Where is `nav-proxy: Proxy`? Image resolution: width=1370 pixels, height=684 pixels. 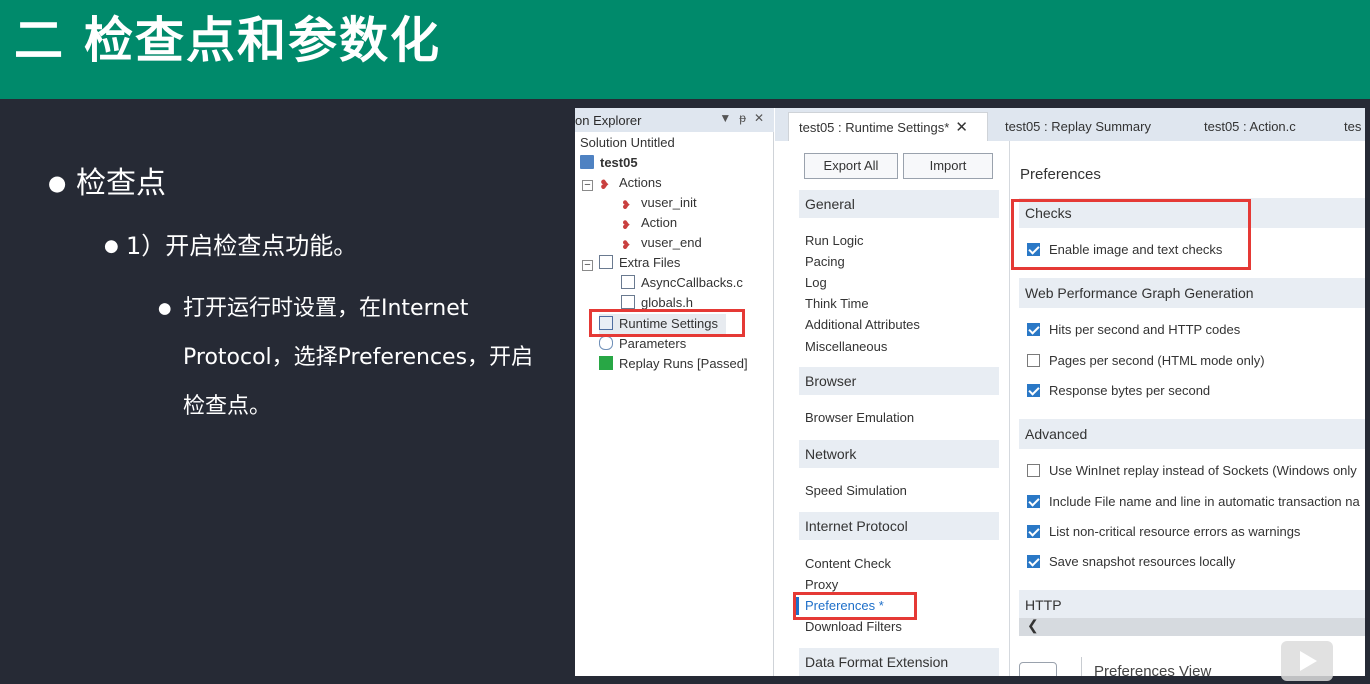 nav-proxy: Proxy is located at coordinates (821, 584).